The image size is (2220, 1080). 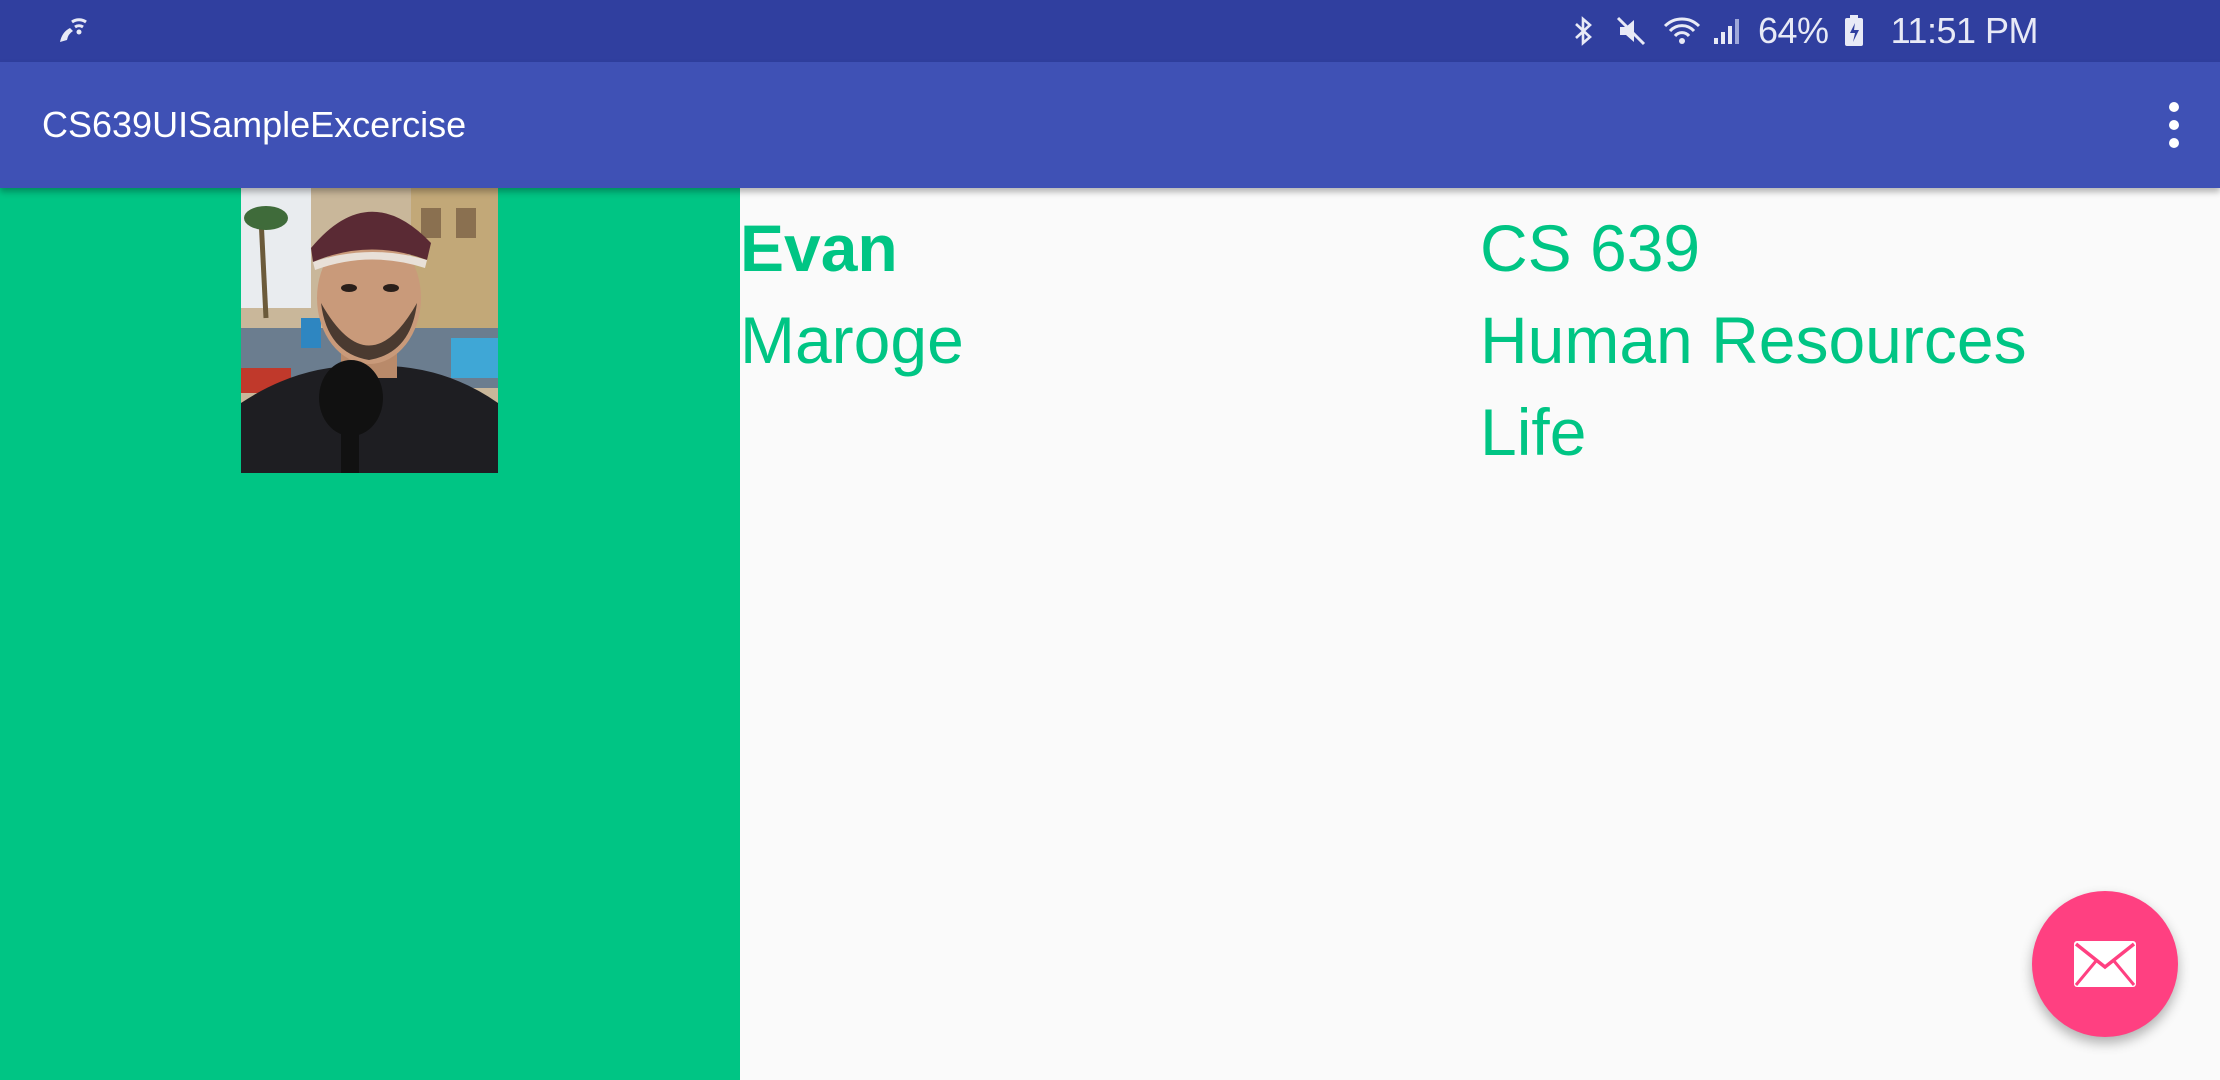 I want to click on name-block: Evan Maroge, so click(x=852, y=294).